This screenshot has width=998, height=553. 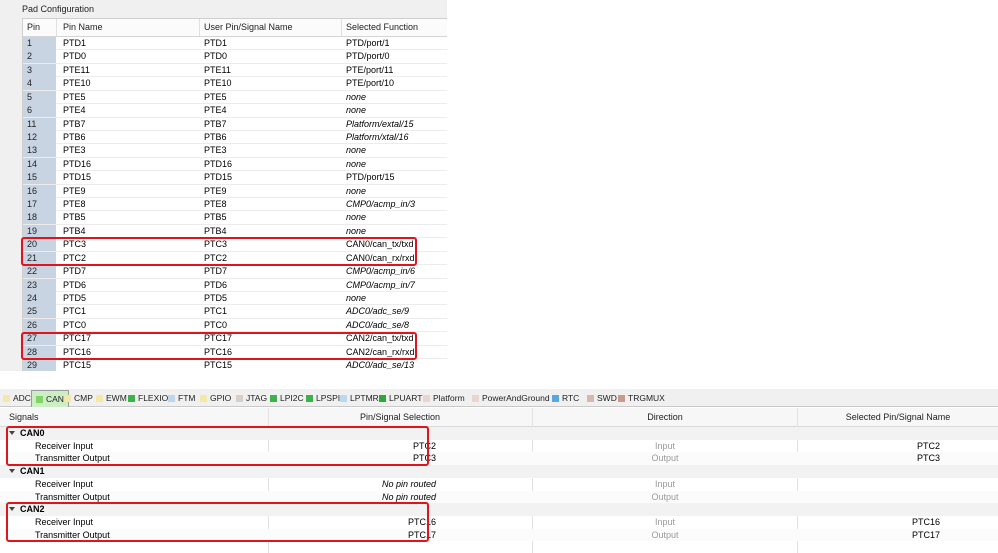 What do you see at coordinates (39, 70) in the screenshot?
I see `pin-cell: 3` at bounding box center [39, 70].